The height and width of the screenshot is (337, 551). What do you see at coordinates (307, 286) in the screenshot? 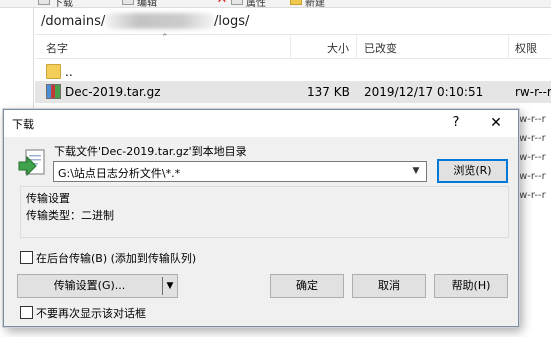
I see `ok-button: 确定` at bounding box center [307, 286].